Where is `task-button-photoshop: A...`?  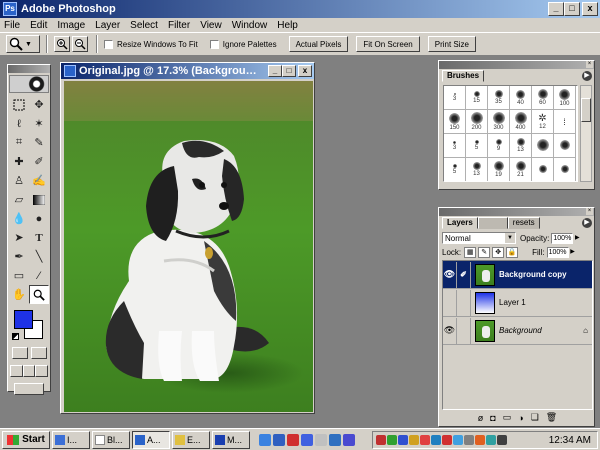
task-button-photoshop: A... is located at coordinates (151, 439).